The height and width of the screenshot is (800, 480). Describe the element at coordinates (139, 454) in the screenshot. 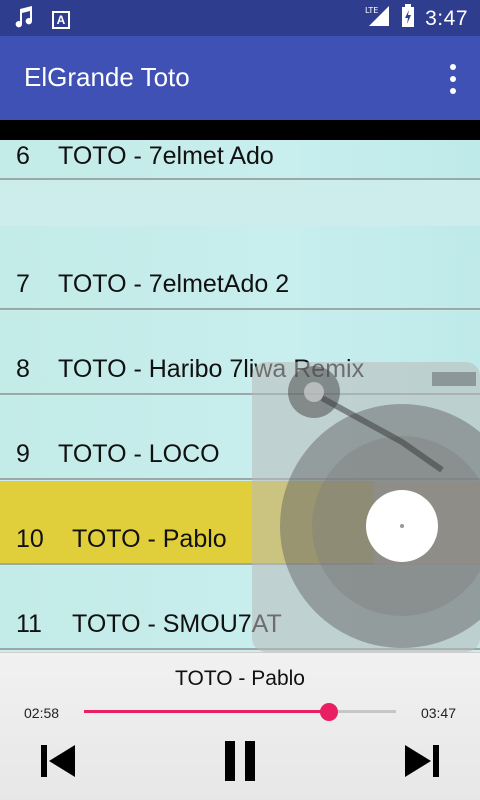

I see `song-title: TOTO - LOCO` at that location.